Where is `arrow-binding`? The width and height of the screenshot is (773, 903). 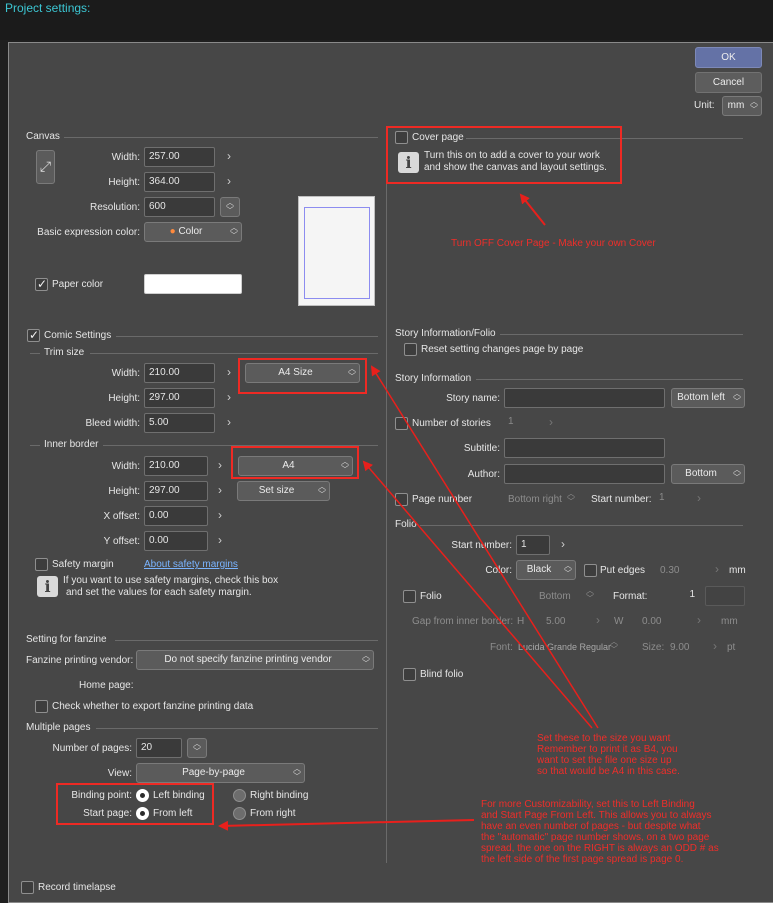
arrow-binding is located at coordinates (346, 825).